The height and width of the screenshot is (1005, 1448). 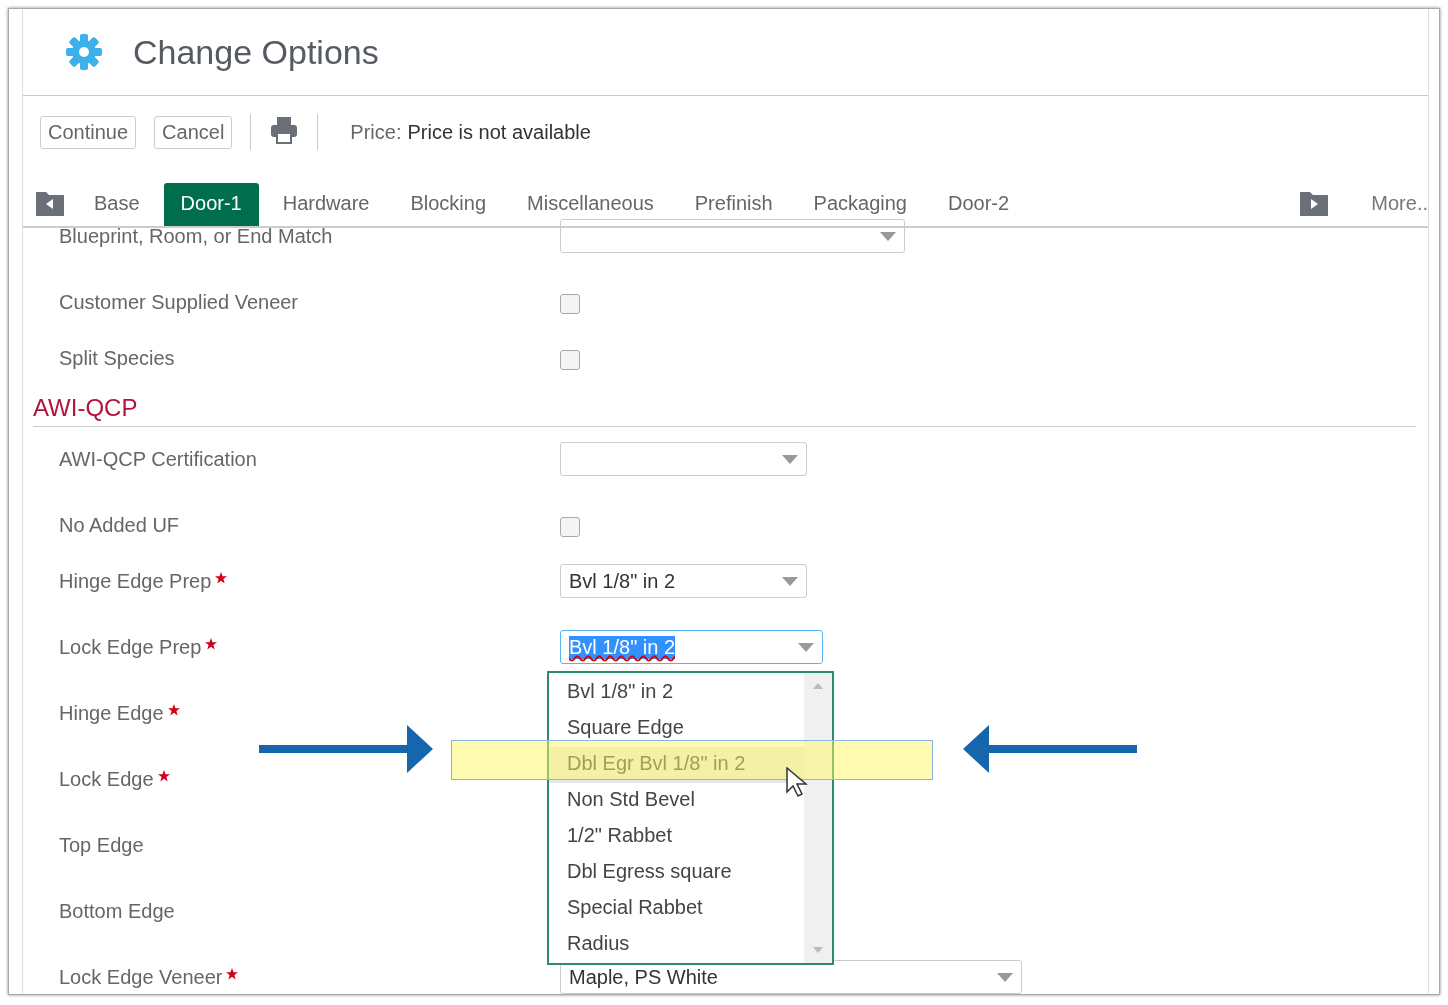 I want to click on tab: Base, so click(x=117, y=204).